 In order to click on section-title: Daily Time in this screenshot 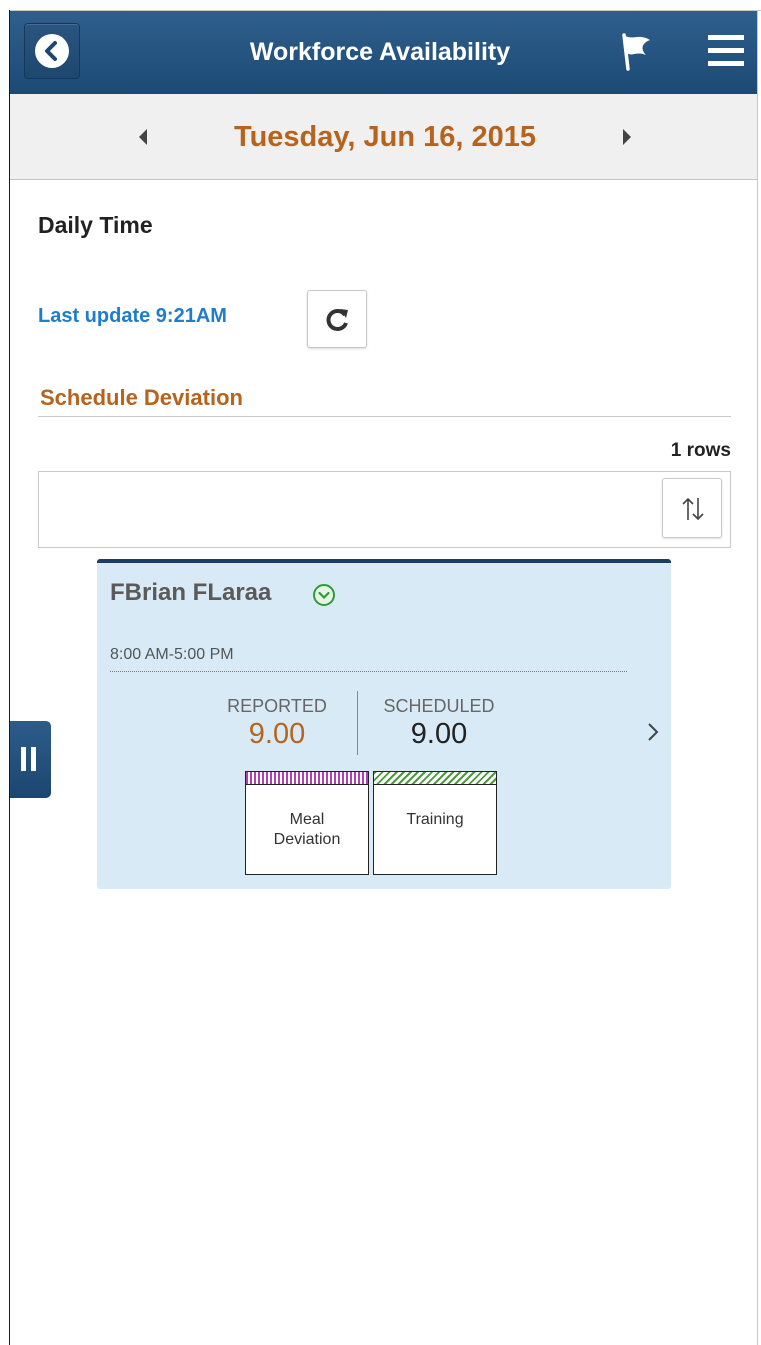, I will do `click(95, 225)`.